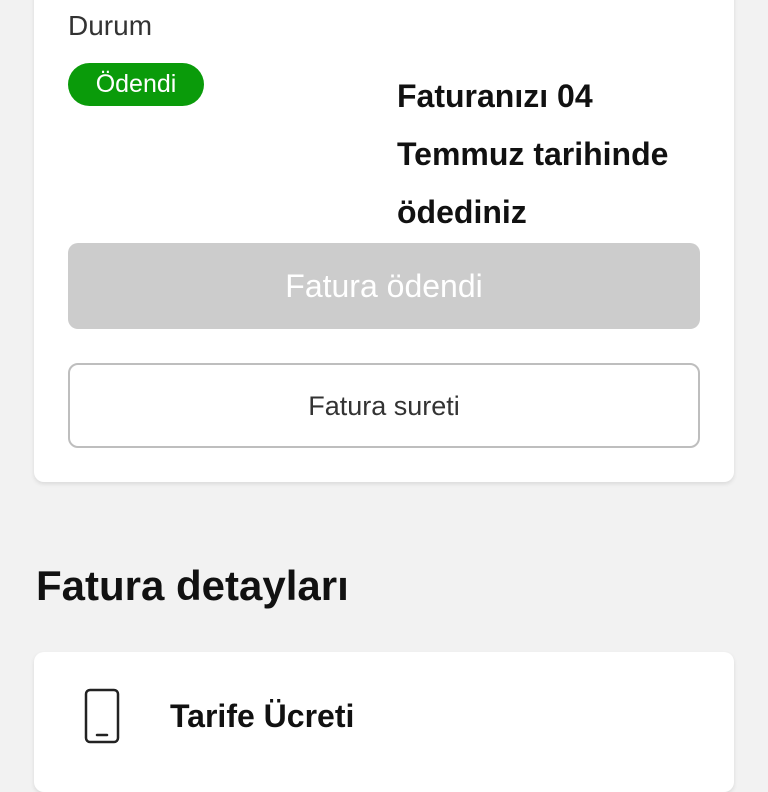 The width and height of the screenshot is (768, 792). I want to click on detail-item-label: Tarife Ücreti, so click(262, 716).